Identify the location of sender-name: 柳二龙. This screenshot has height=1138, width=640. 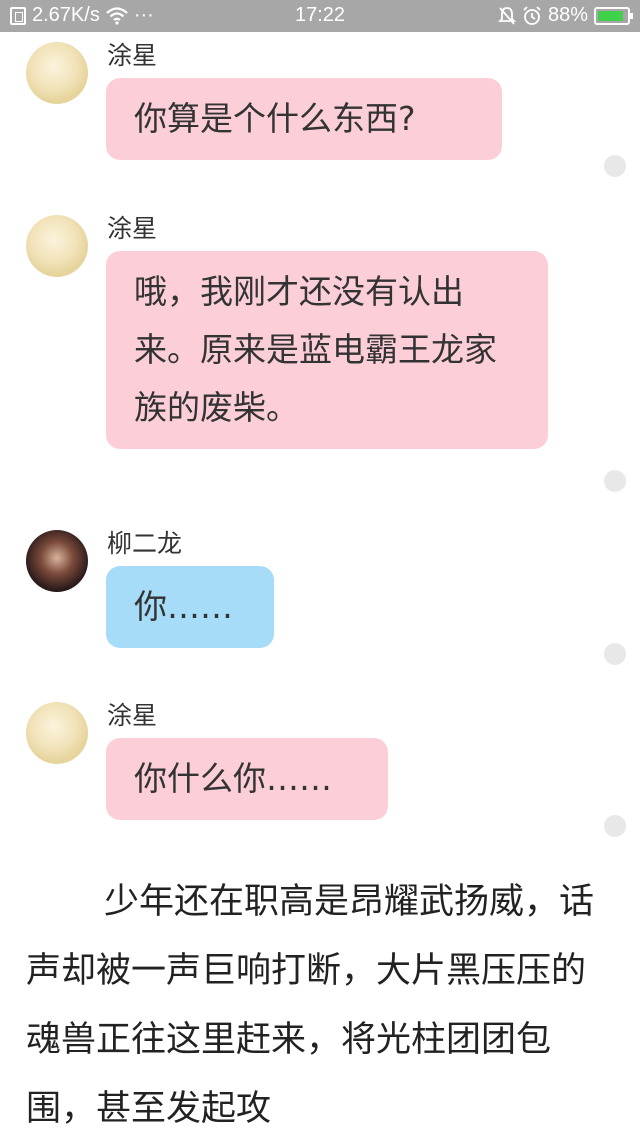
(145, 543).